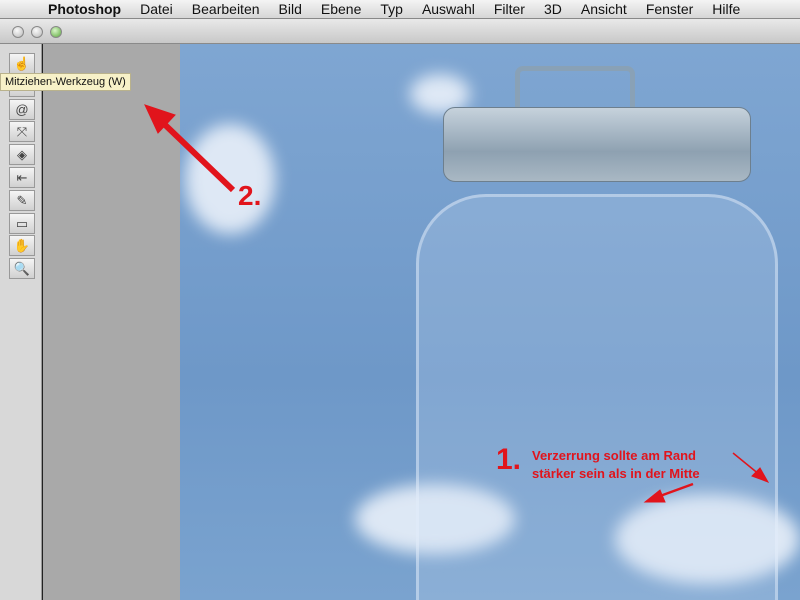  Describe the element at coordinates (196, 155) in the screenshot. I see `arrow-to-tool` at that location.